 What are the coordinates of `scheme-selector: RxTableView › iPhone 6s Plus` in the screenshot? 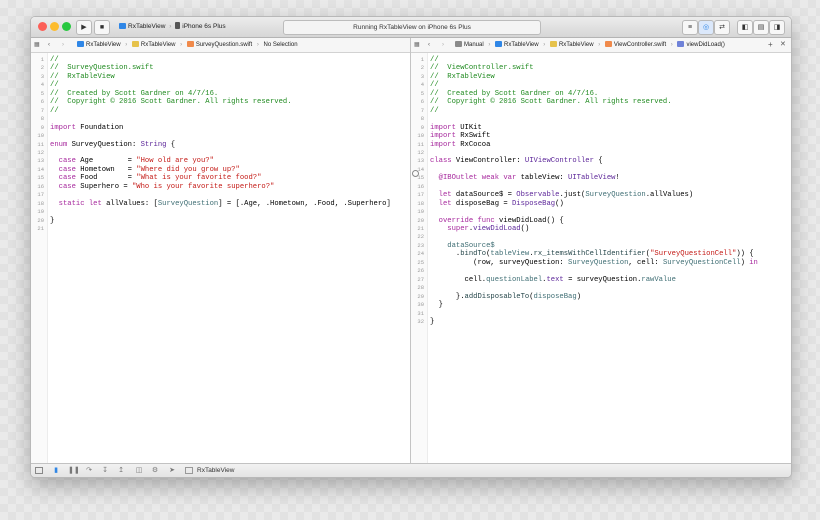 It's located at (172, 26).